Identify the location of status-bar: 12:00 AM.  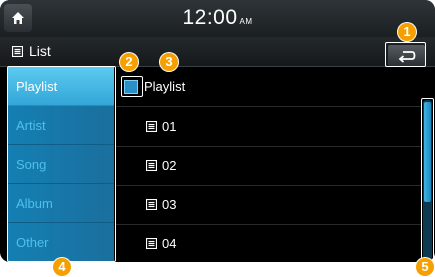
(217, 18).